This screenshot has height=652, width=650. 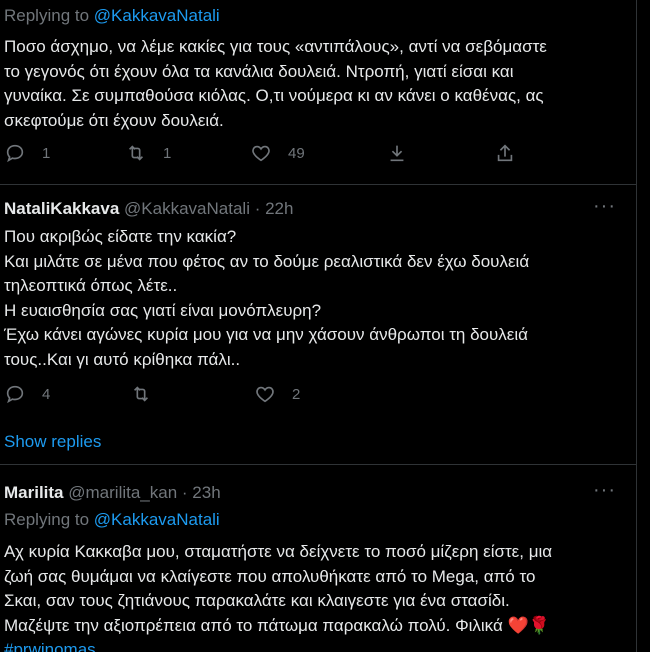 I want to click on like-count: 2, so click(x=296, y=394).